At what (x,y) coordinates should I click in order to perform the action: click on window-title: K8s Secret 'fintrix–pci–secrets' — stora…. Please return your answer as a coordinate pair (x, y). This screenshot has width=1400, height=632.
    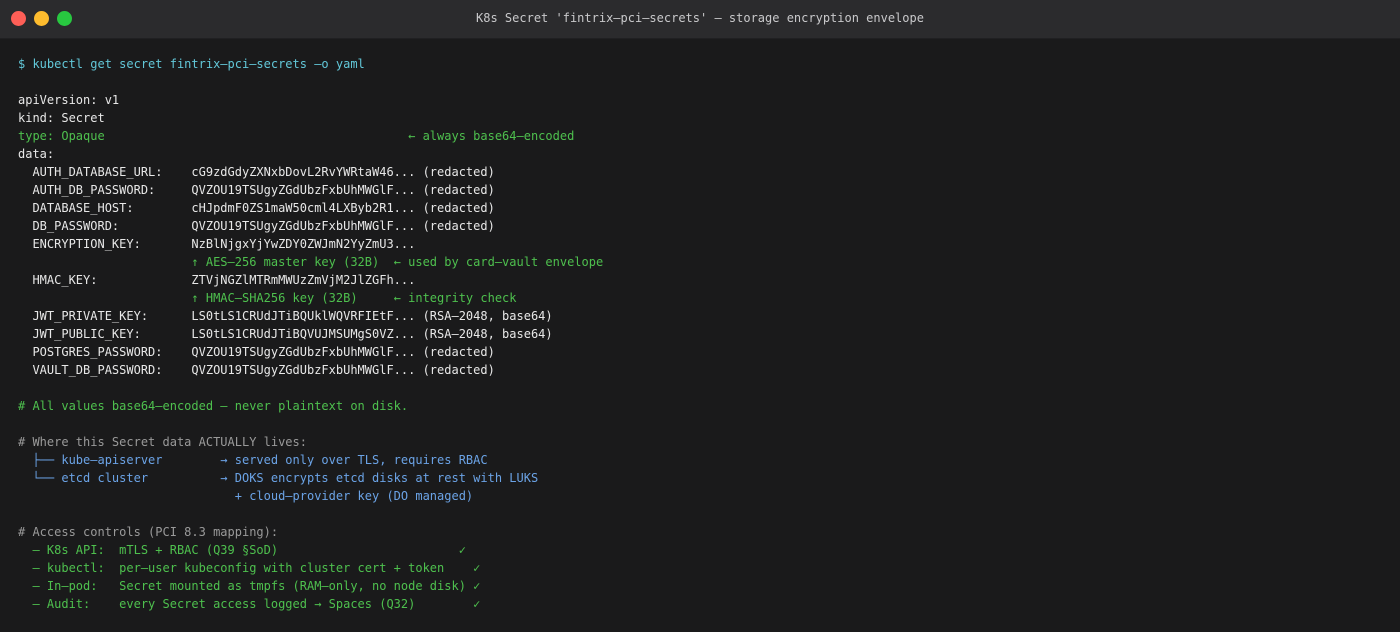
    Looking at the image, I should click on (700, 18).